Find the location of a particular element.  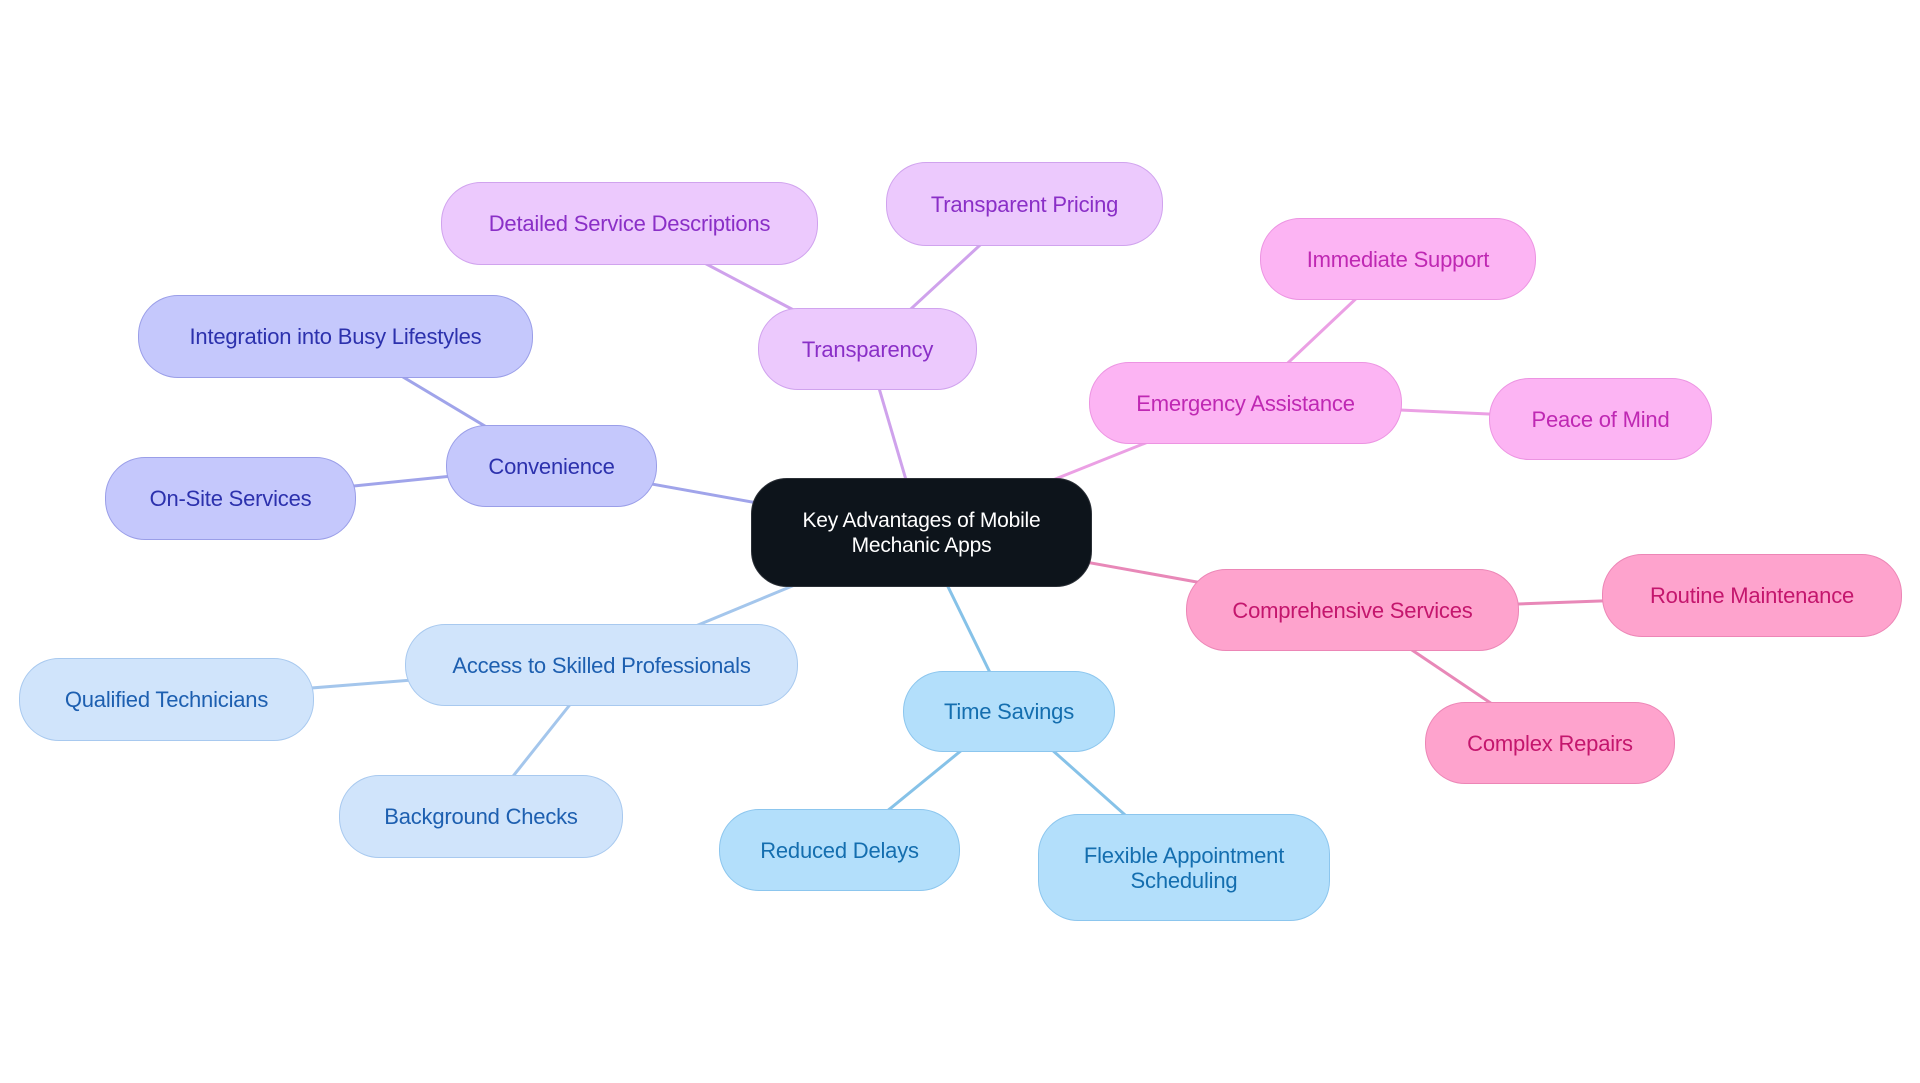

node-label: Complex Repairs is located at coordinates (1550, 743).